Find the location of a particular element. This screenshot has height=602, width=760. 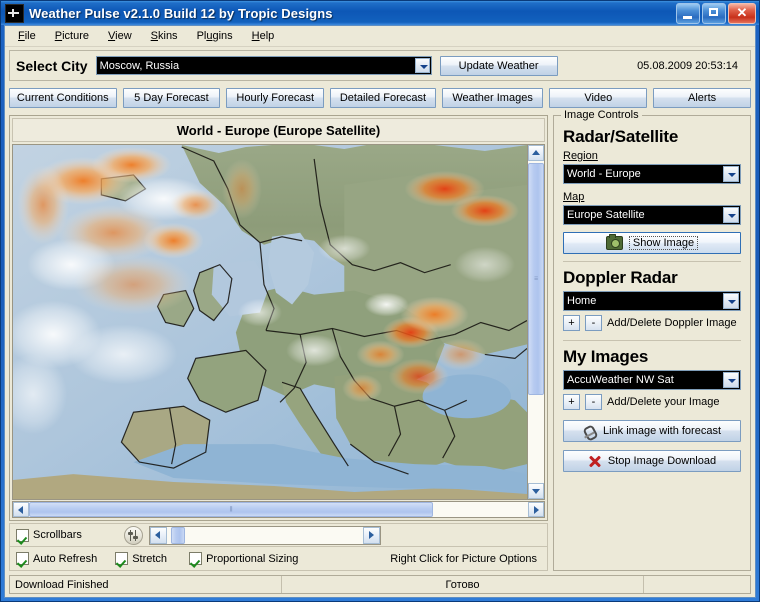

chevron-up-icon is located at coordinates (536, 152).